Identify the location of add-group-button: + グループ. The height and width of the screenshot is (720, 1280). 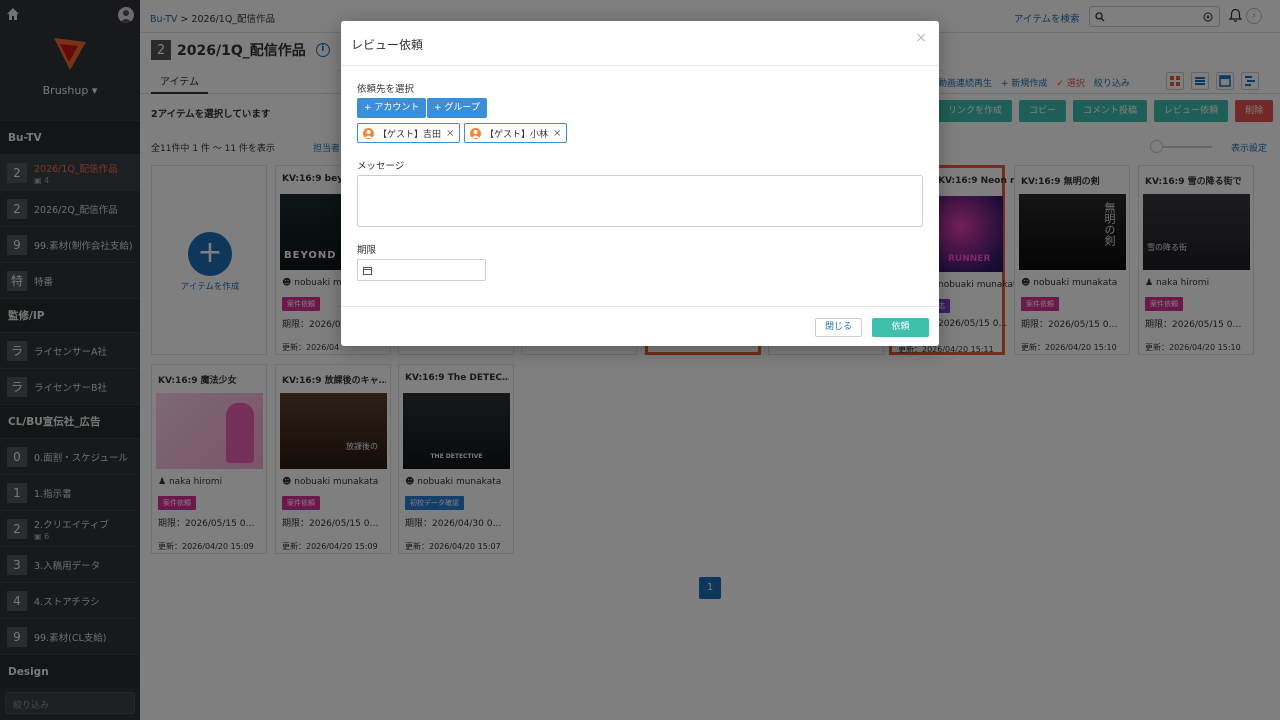
(457, 108).